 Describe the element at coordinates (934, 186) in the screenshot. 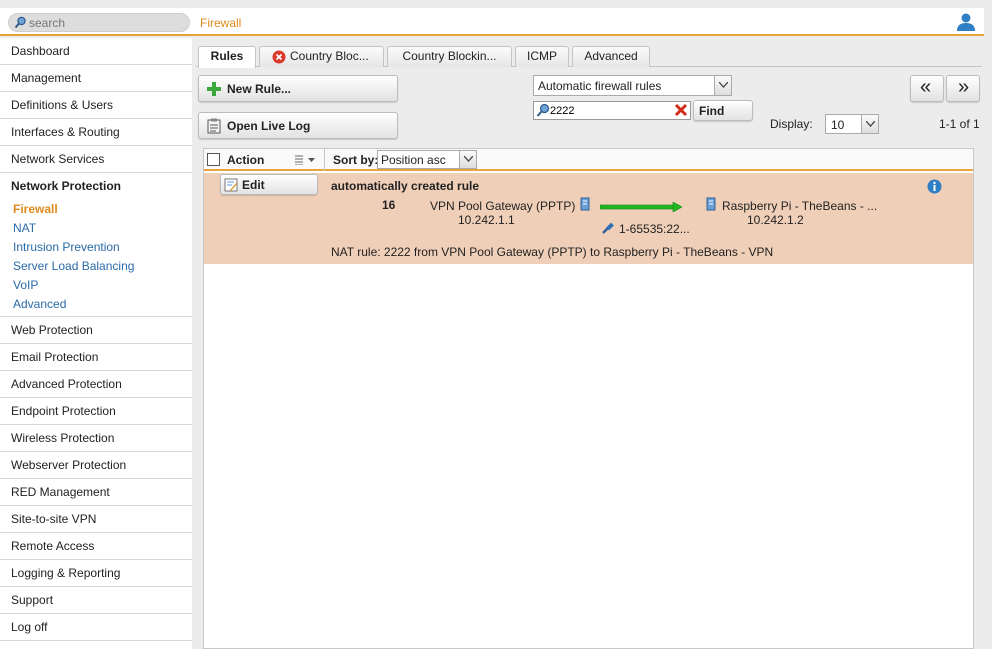

I see `info-icon` at that location.